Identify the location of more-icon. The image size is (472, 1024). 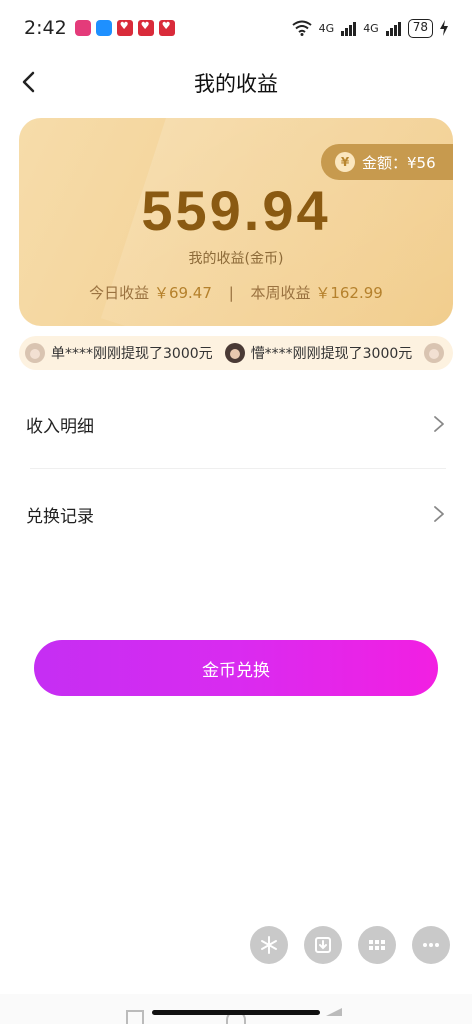
(431, 945).